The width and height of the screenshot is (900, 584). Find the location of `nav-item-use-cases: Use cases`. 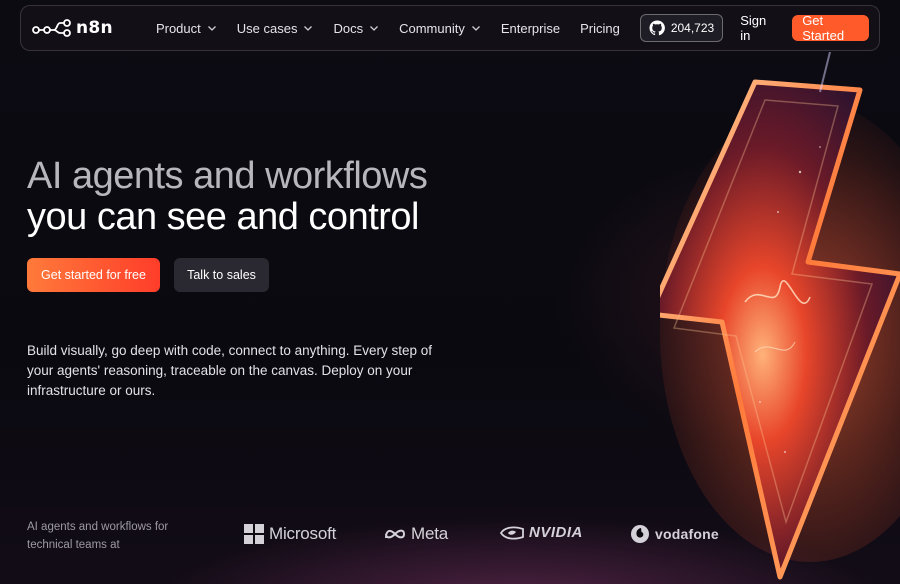

nav-item-use-cases: Use cases is located at coordinates (275, 28).